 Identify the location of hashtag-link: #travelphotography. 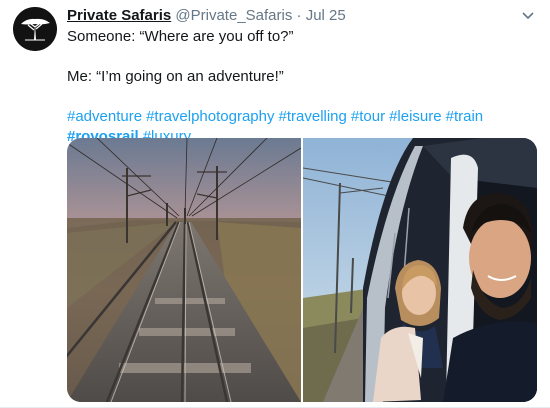
(210, 116).